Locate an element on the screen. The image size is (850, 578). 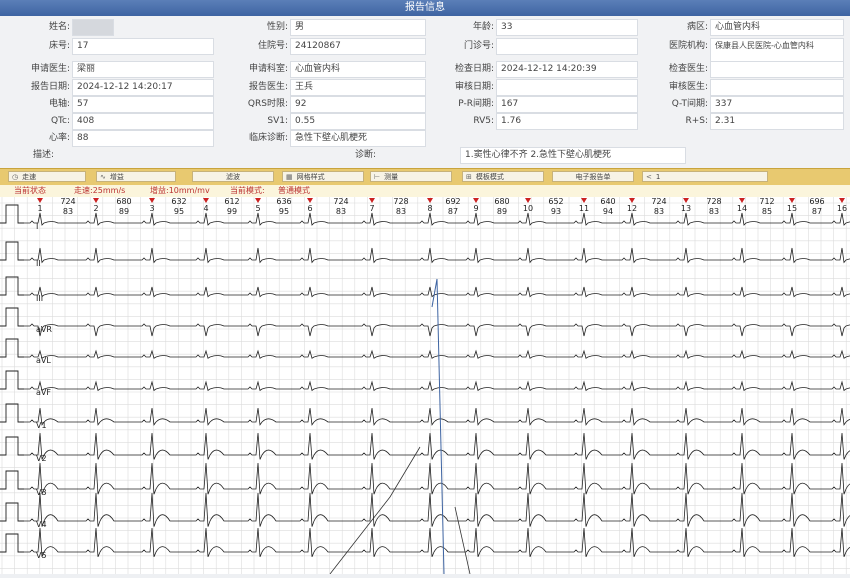
hr-label: 心率: is located at coordinates (59, 138).